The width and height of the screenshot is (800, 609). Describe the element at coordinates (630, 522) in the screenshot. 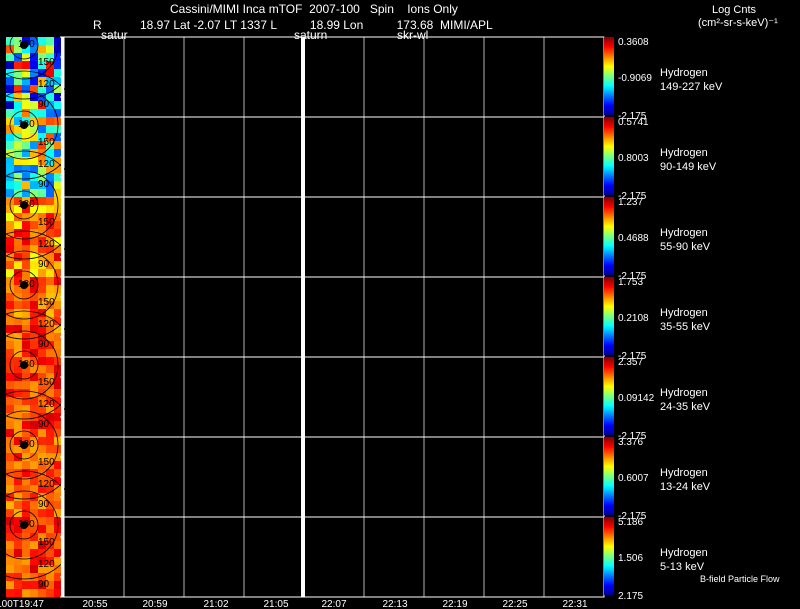

I see `colorbar-max-label: 5.186` at that location.